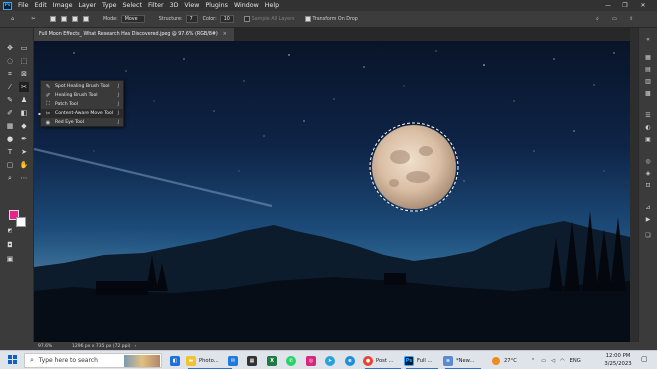 This screenshot has width=657, height=369. Describe the element at coordinates (75, 19) in the screenshot. I see `subtract-from-selection-icon` at that location.